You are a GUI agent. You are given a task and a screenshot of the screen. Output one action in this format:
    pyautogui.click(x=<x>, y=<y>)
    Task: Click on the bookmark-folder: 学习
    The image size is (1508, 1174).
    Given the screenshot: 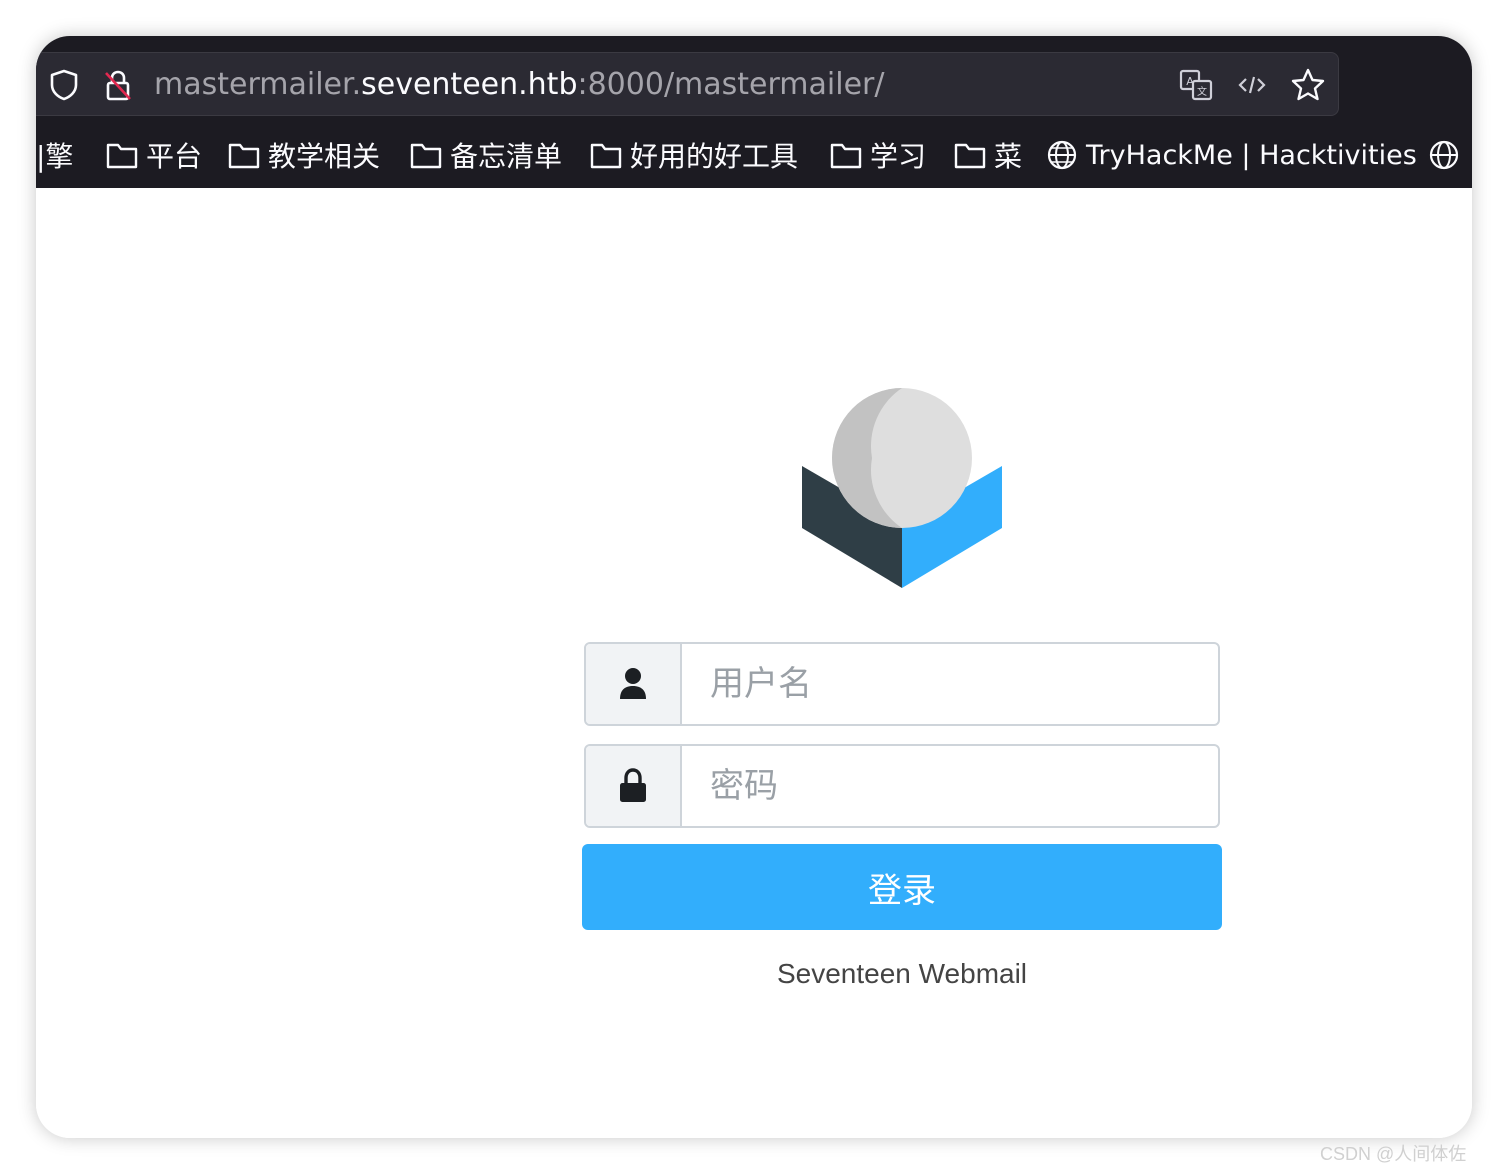 What is the action you would take?
    pyautogui.click(x=878, y=155)
    